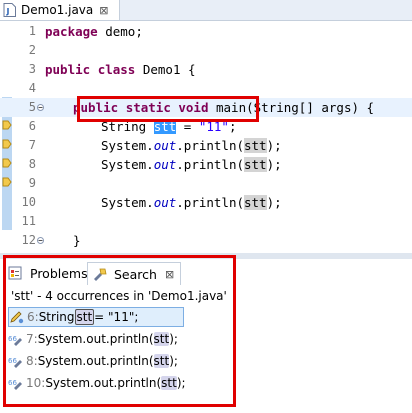 The image size is (412, 413). I want to click on line-number: 5, so click(32, 107).